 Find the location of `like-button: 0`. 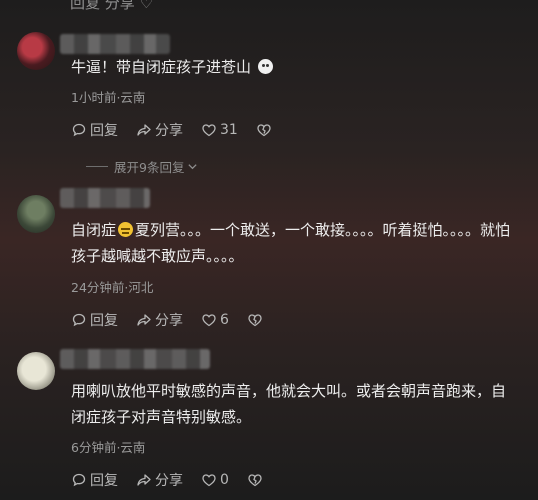

like-button: 0 is located at coordinates (215, 480).